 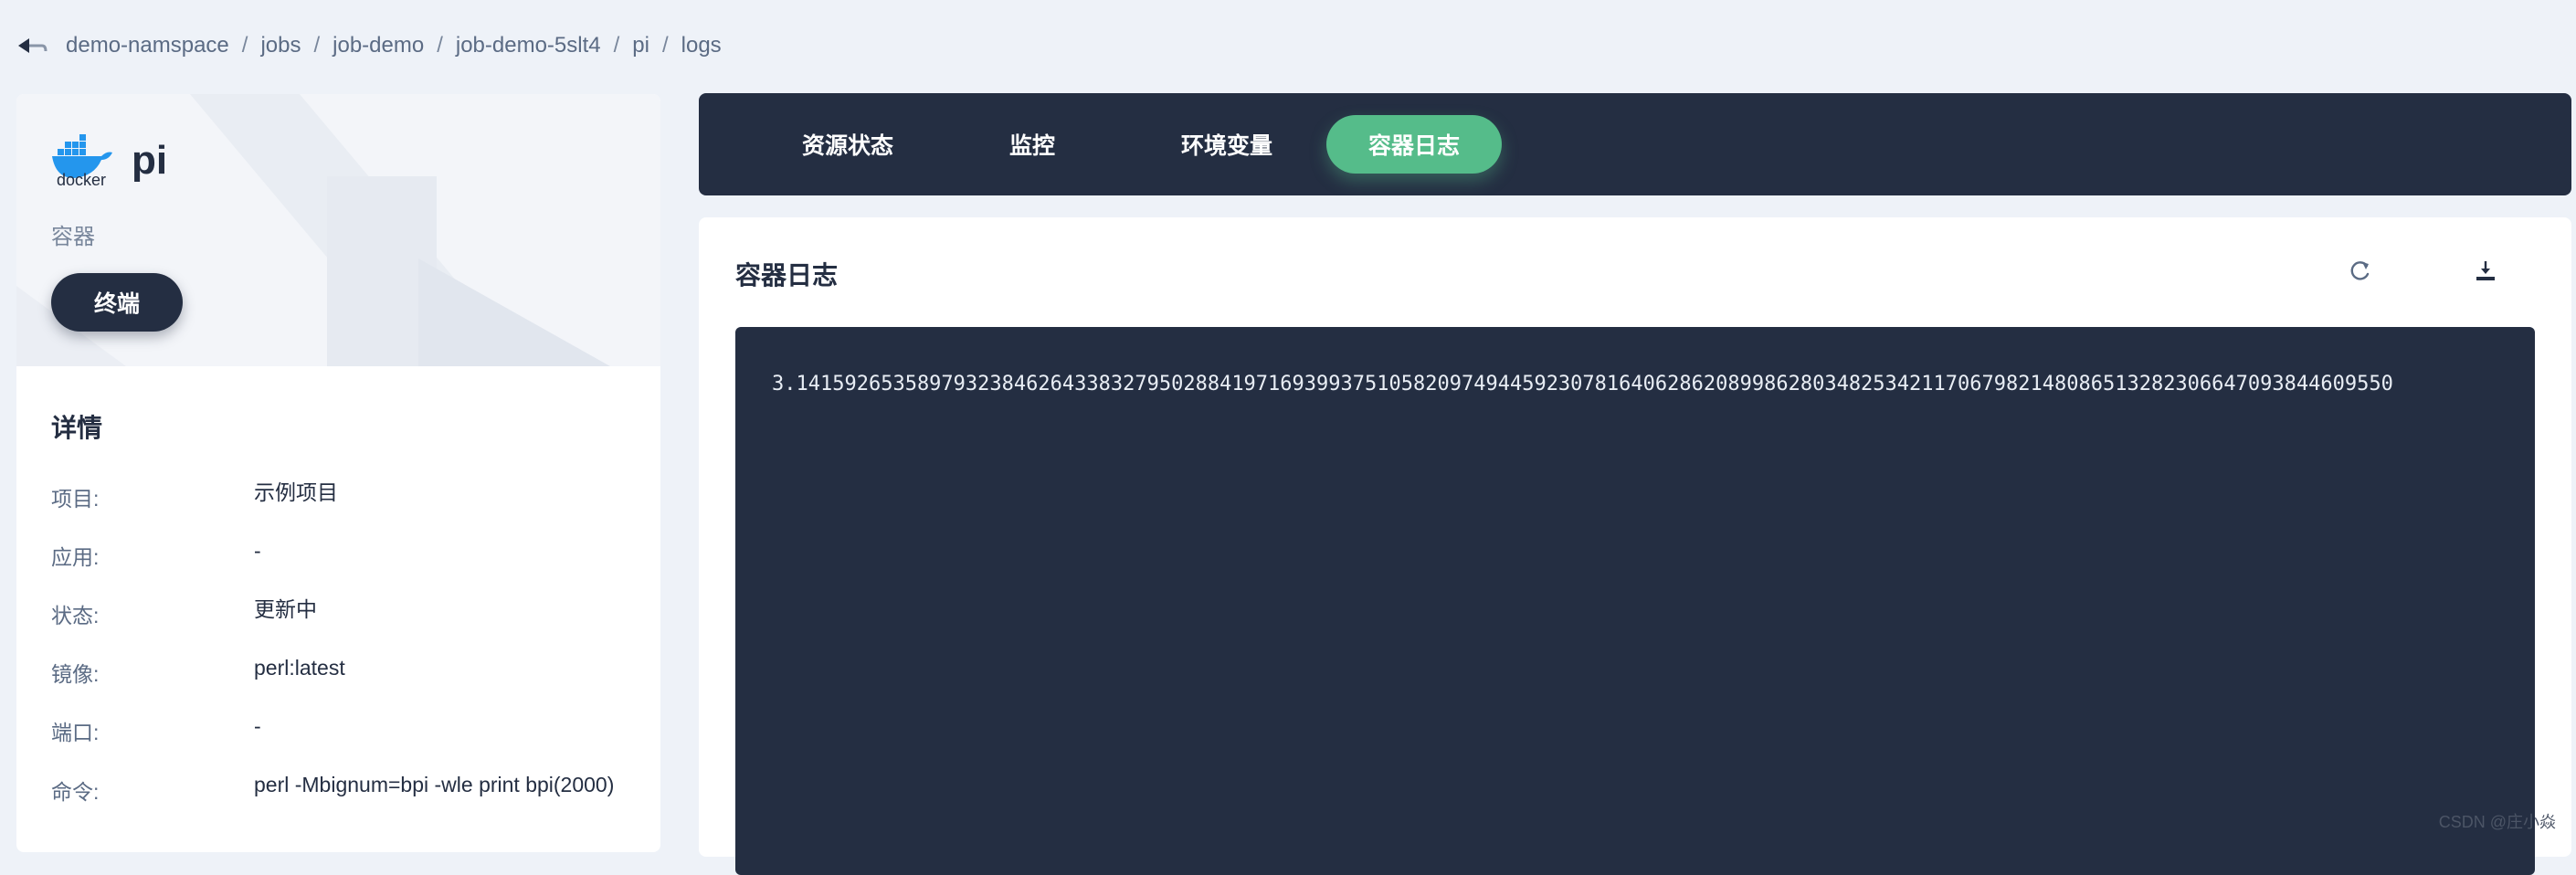 What do you see at coordinates (81, 160) in the screenshot?
I see `docker-logo-icon: docker` at bounding box center [81, 160].